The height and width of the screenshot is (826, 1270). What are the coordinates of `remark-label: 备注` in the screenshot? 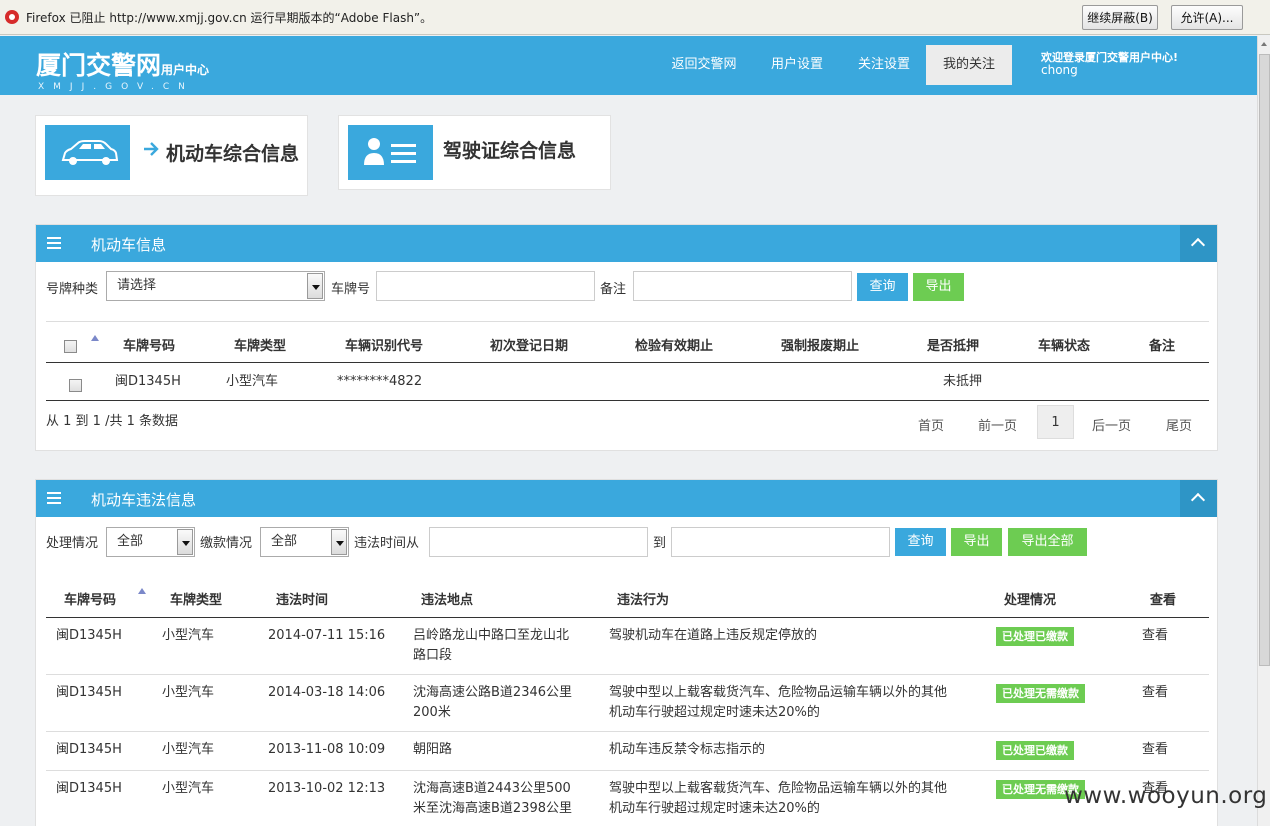 It's located at (613, 289).